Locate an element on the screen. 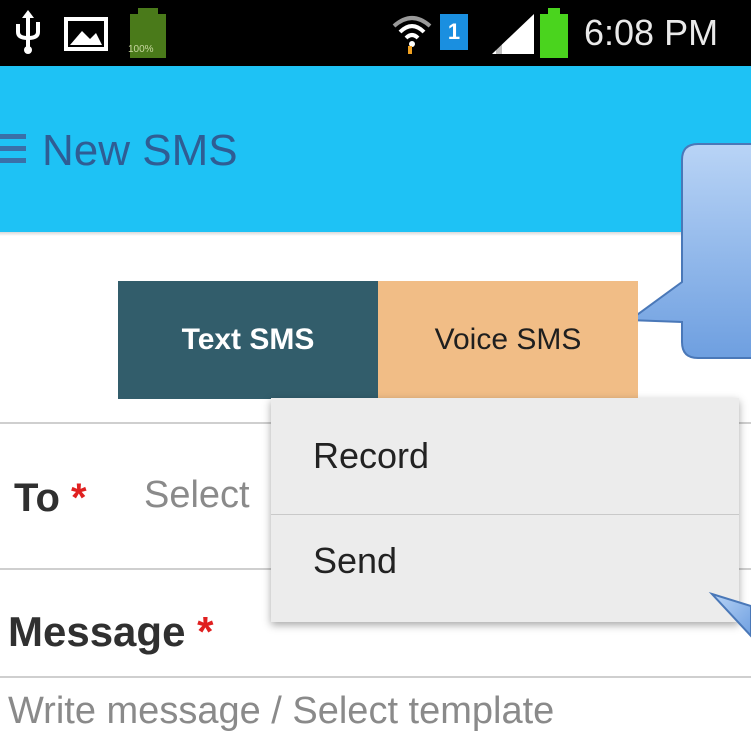 This screenshot has height=737, width=751. wifi-icon is located at coordinates (412, 35).